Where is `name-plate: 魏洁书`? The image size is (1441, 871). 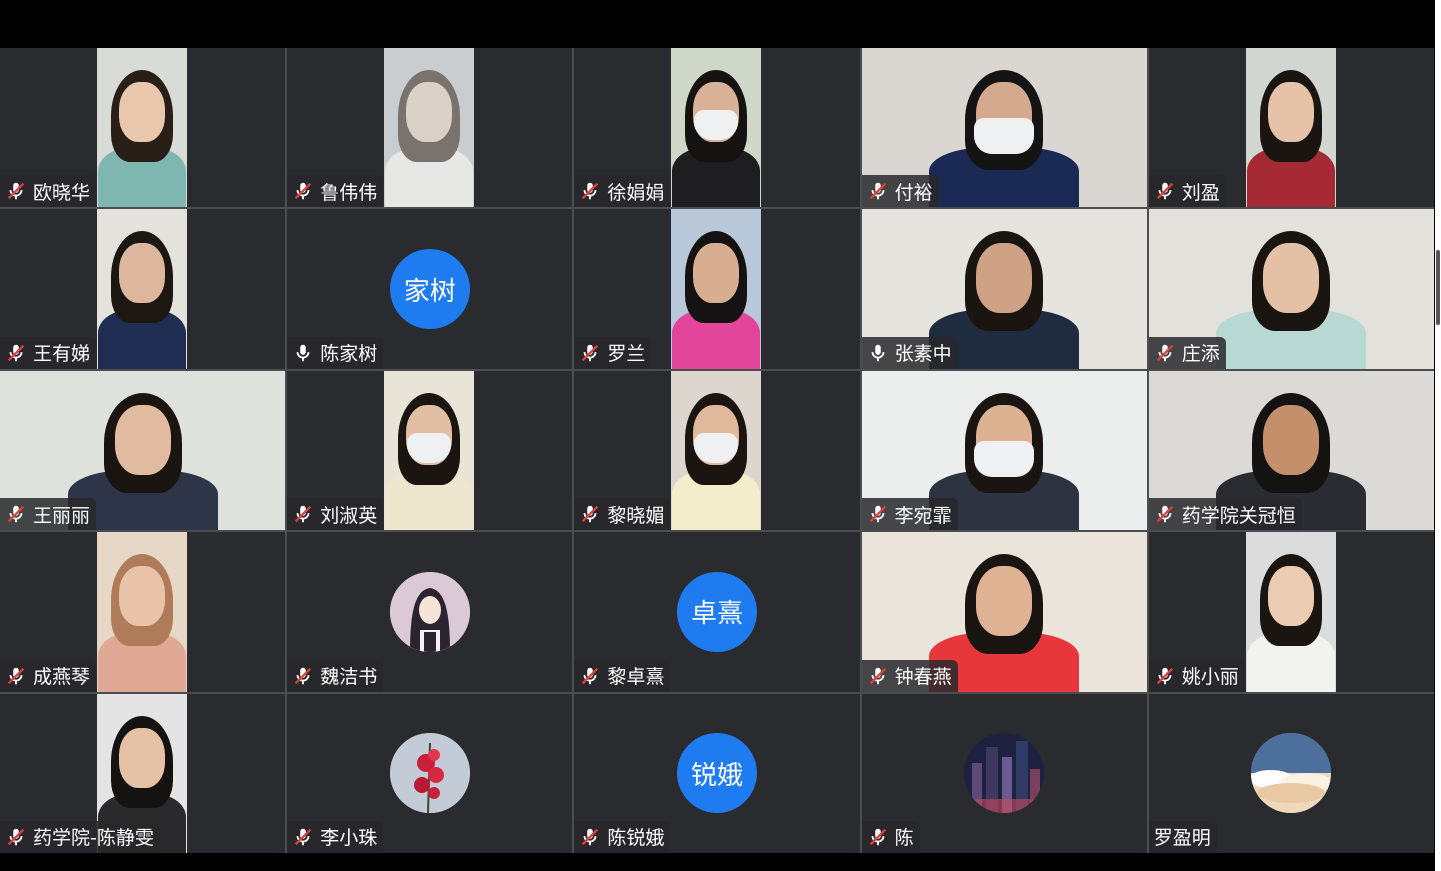
name-plate: 魏洁书 is located at coordinates (335, 675).